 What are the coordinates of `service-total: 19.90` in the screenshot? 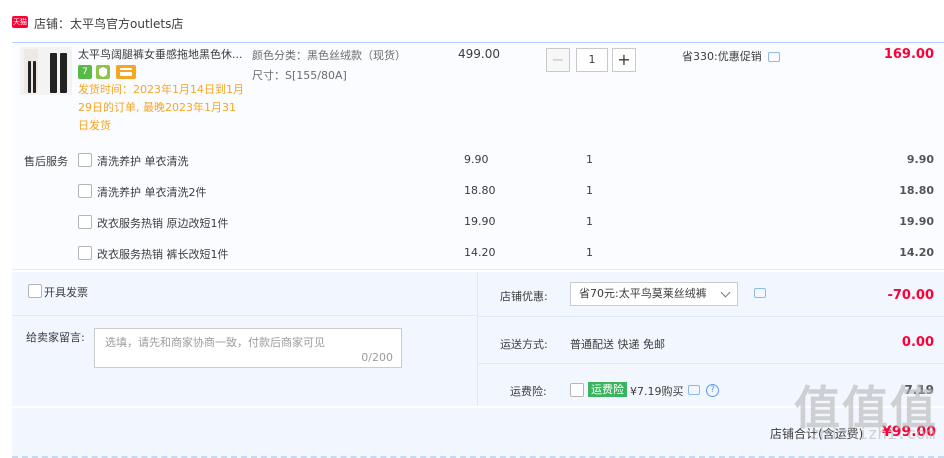 It's located at (916, 221).